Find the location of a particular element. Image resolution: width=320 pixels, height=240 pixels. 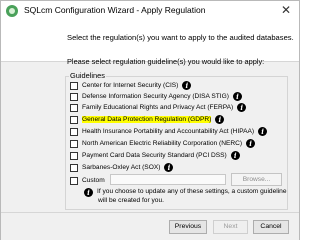

guideline-label: Sarbanes-Oxley Act (SOX) is located at coordinates (121, 167).